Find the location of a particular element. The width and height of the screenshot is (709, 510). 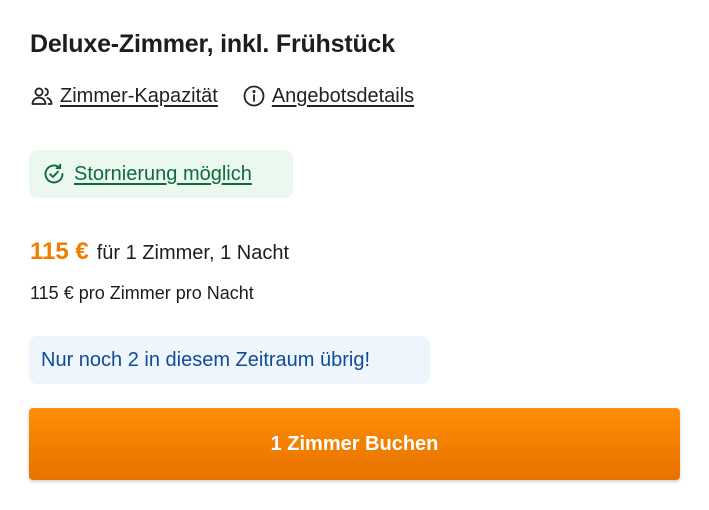

book-button: 1 Zimmer Buchen is located at coordinates (354, 444).